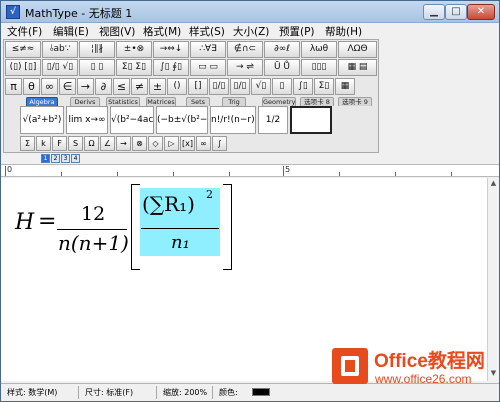  Describe the element at coordinates (273, 120) in the screenshot. I see `template-one-half: 1/2` at that location.